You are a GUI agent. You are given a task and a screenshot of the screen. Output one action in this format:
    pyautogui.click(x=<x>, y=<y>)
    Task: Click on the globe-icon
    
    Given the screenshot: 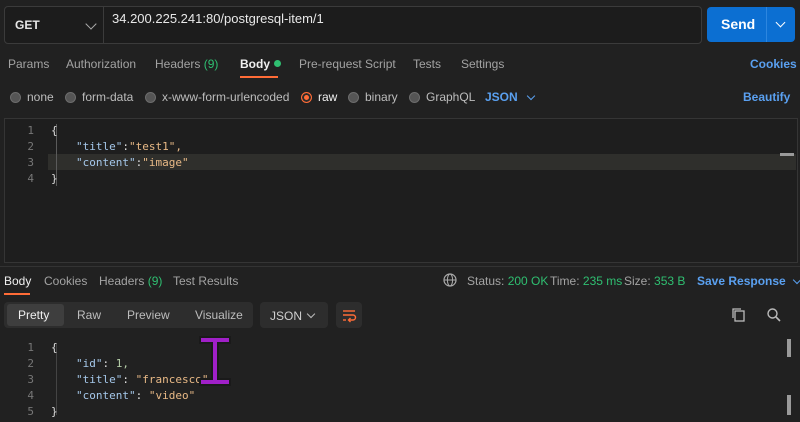 What is the action you would take?
    pyautogui.click(x=450, y=280)
    